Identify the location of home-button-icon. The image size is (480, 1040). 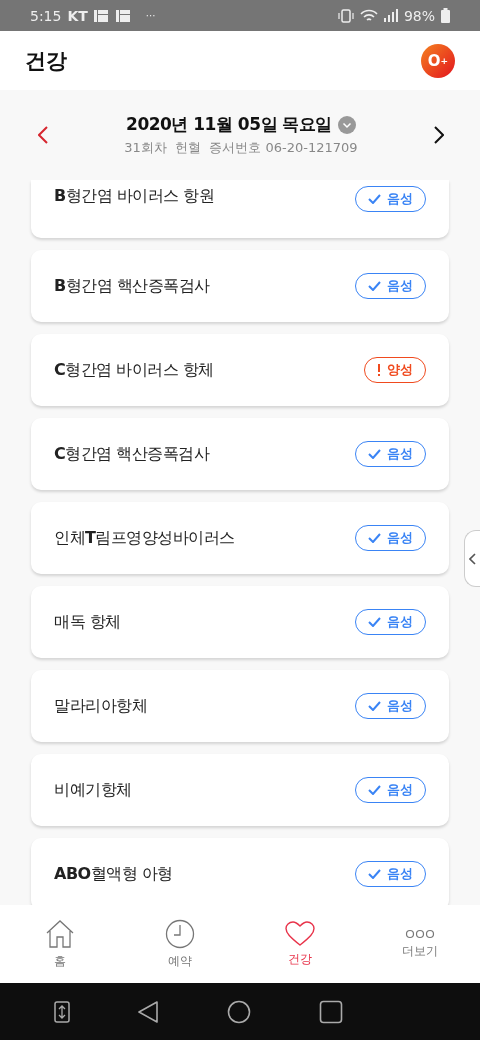
(239, 1011).